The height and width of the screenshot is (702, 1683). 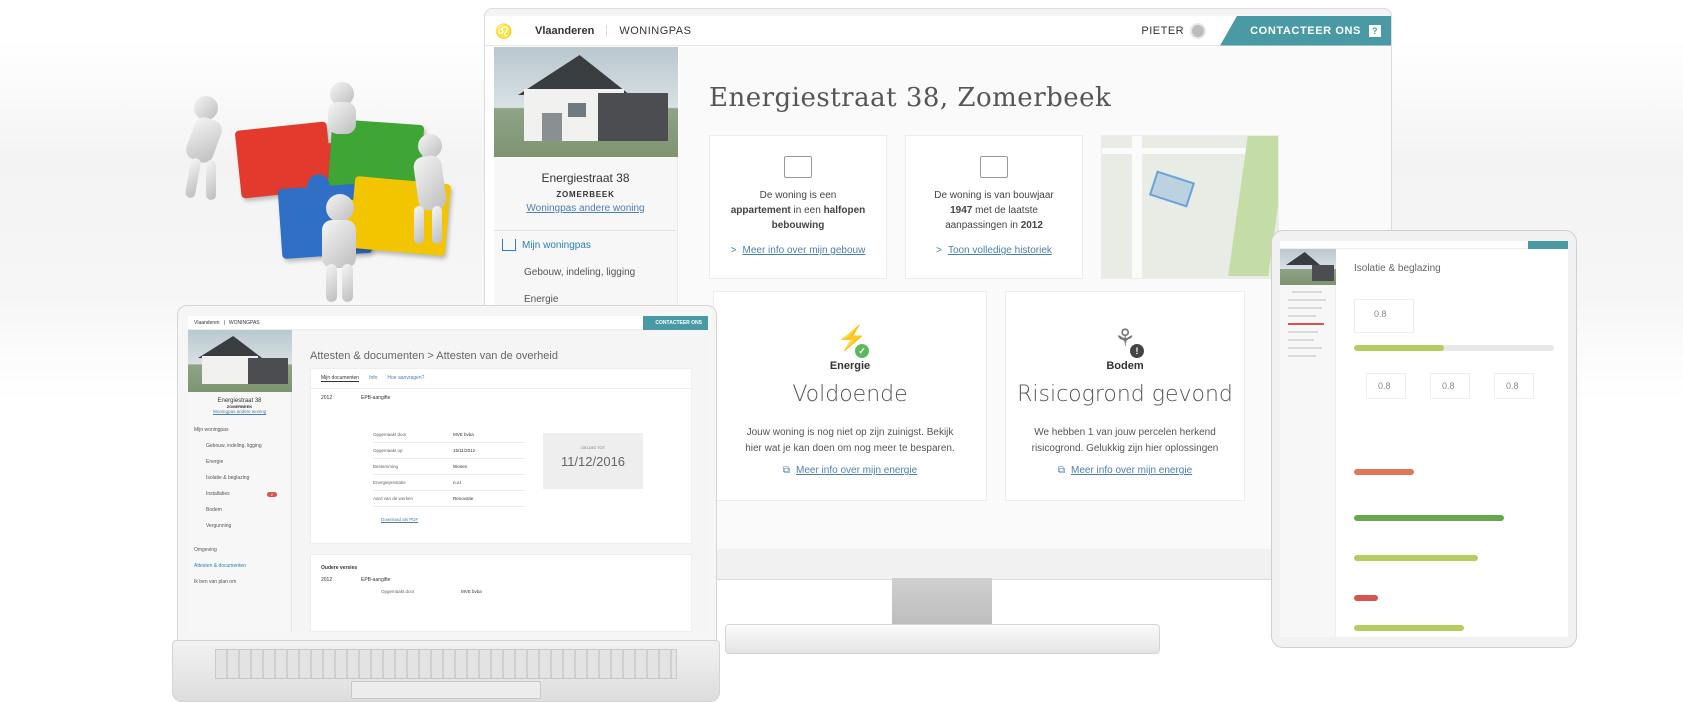 I want to click on soil-title: Bodem, so click(x=1125, y=366).